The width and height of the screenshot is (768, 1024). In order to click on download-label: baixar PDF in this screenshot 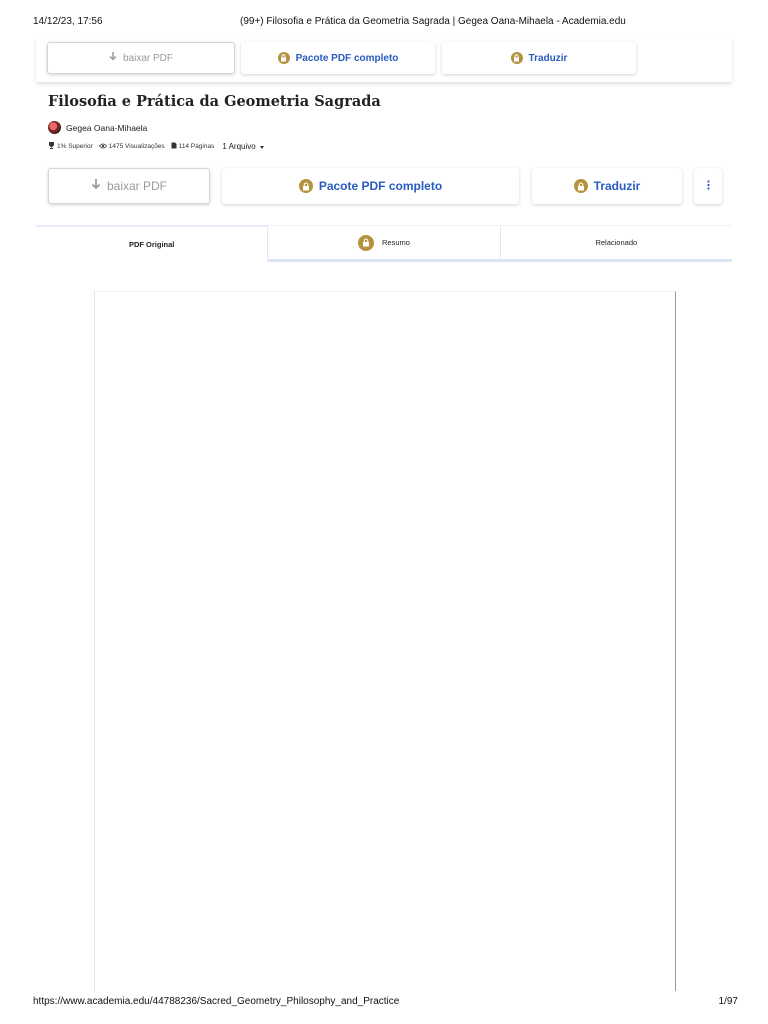, I will do `click(137, 186)`.